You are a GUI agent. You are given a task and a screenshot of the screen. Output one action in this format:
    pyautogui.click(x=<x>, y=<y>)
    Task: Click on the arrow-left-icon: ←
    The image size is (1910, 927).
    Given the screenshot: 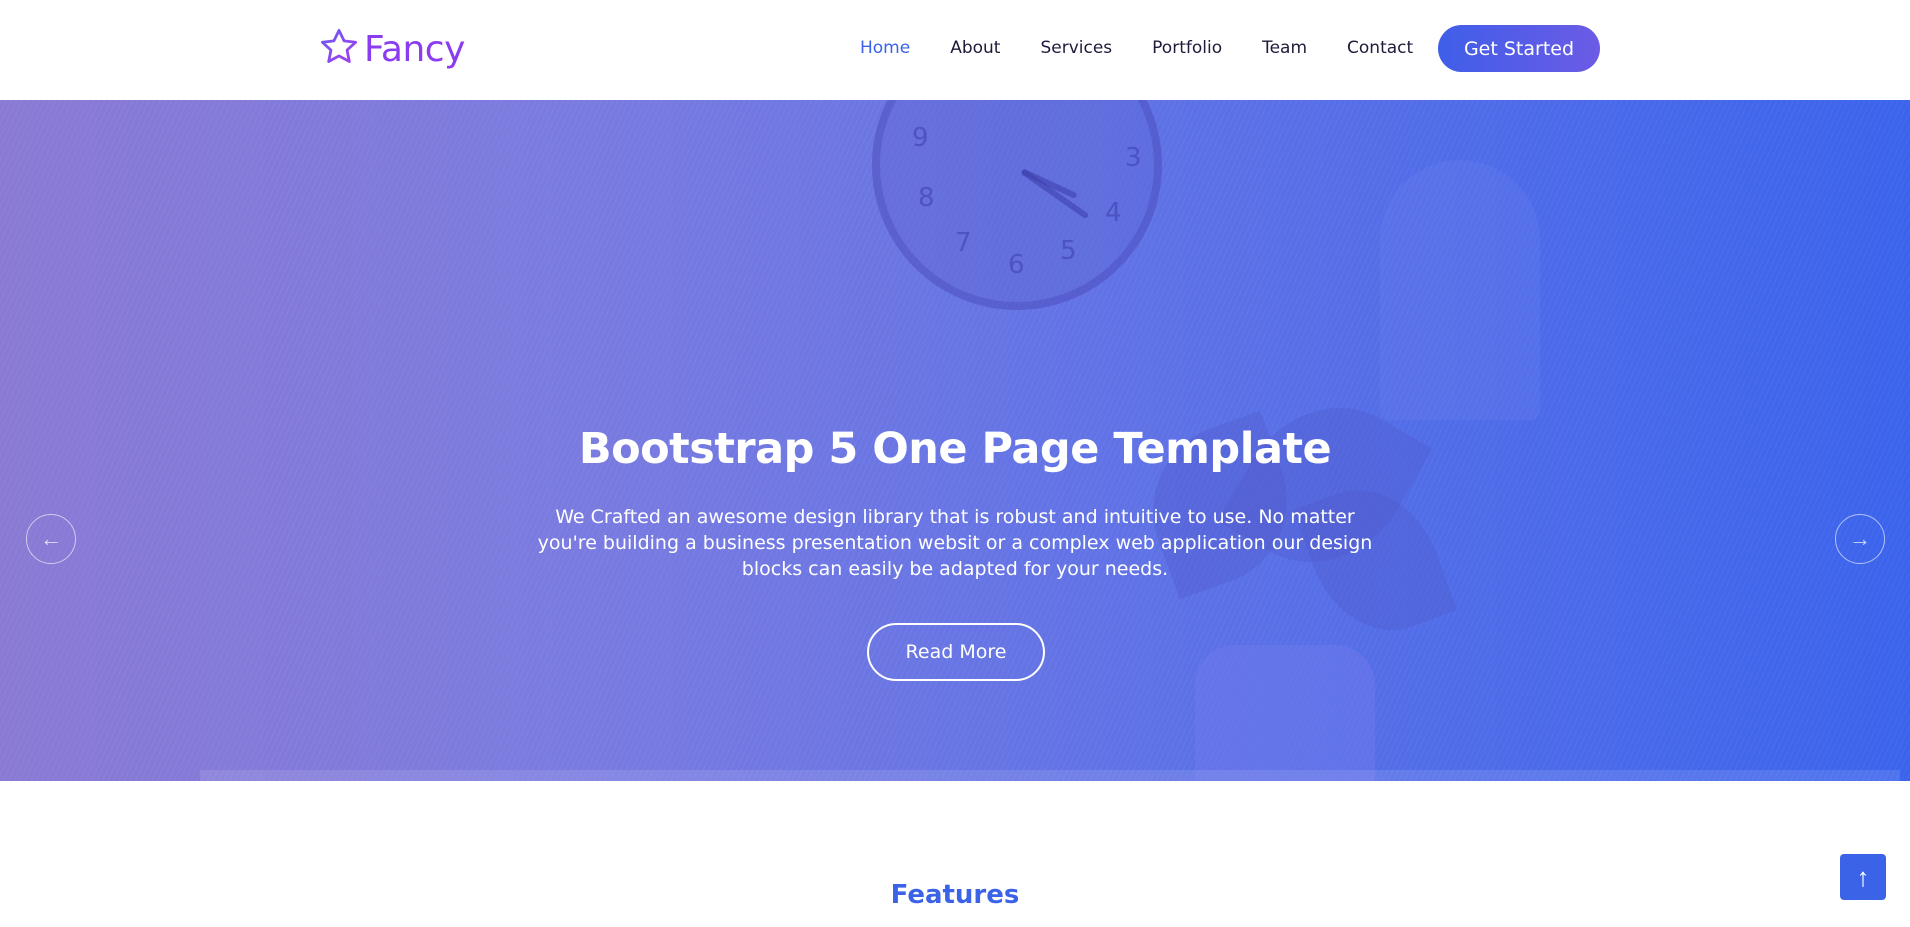 What is the action you would take?
    pyautogui.click(x=51, y=538)
    